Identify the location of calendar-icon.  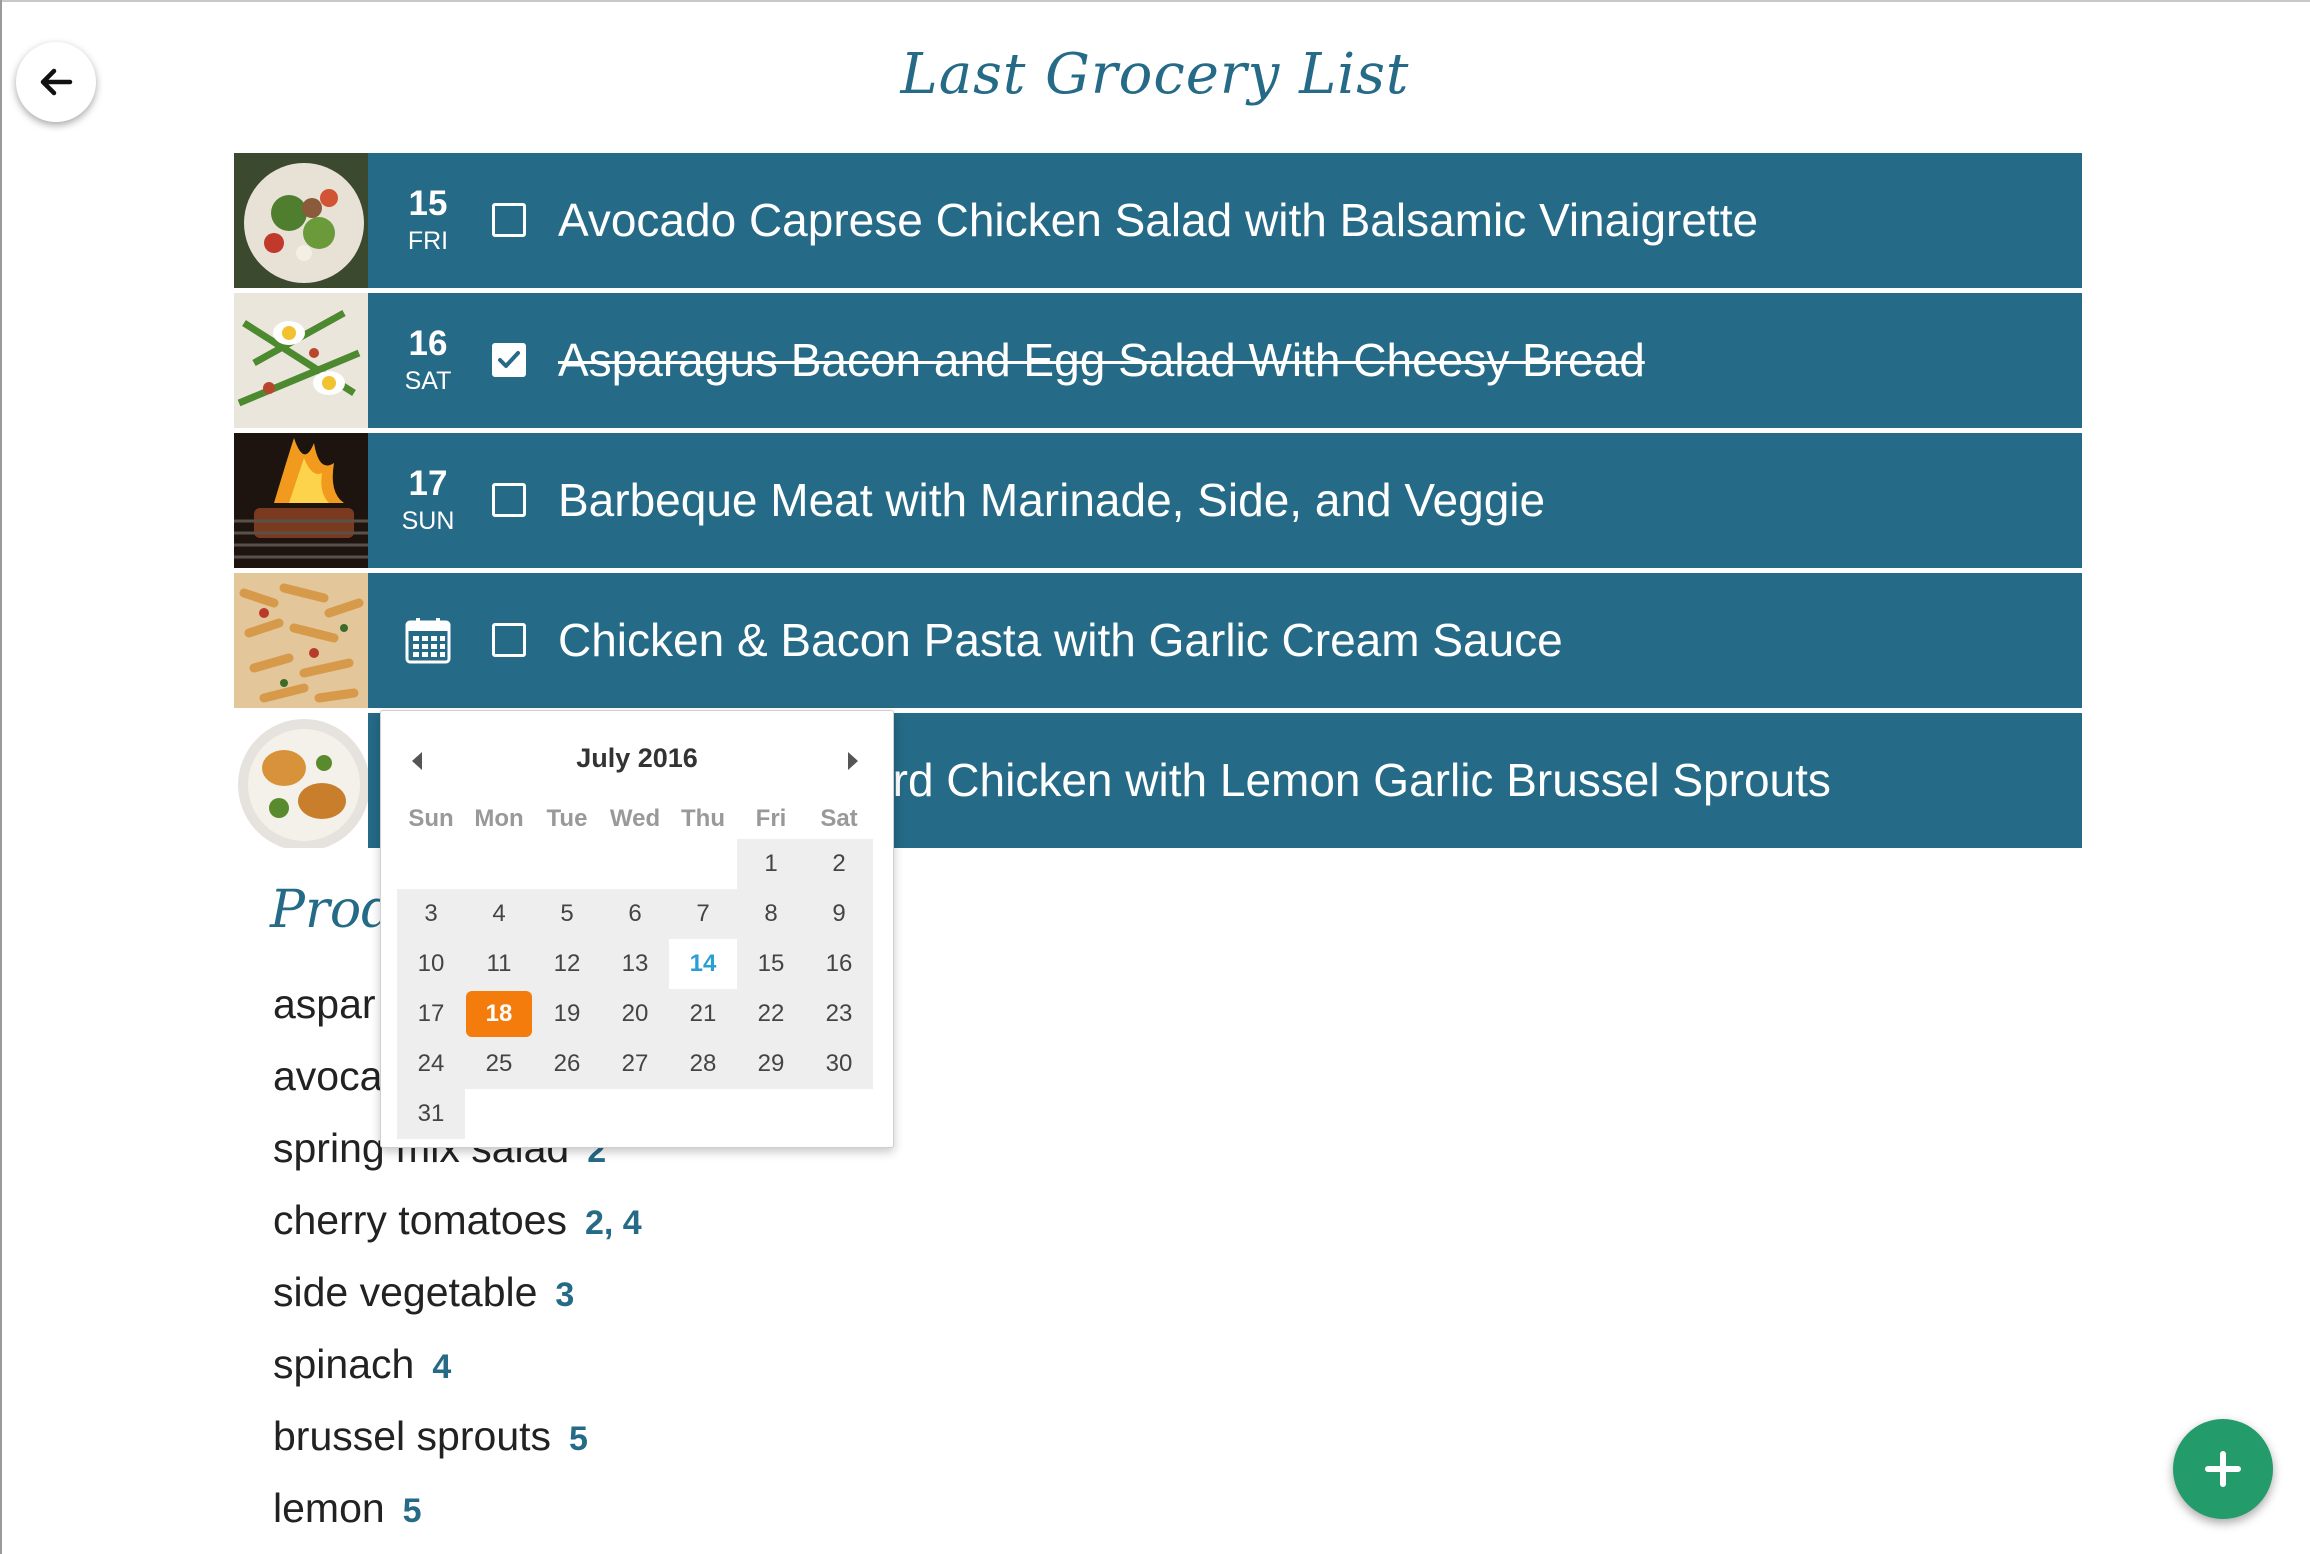
(428, 641).